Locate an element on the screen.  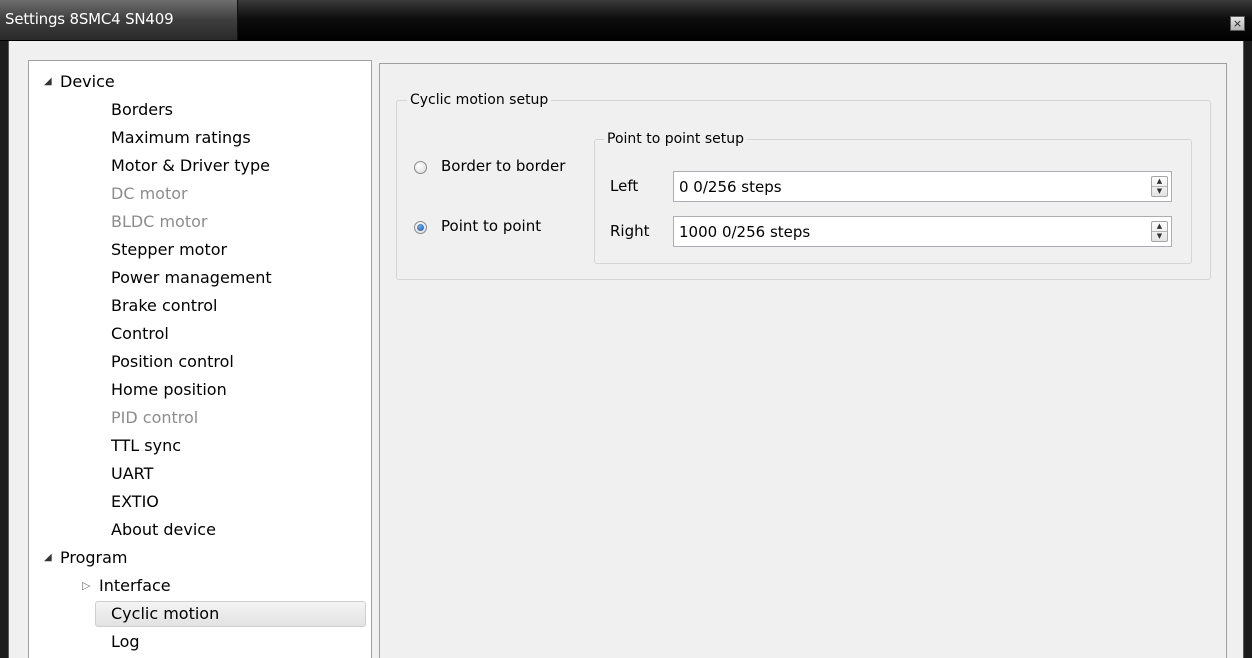
tree-item-interface: Interface is located at coordinates (135, 586).